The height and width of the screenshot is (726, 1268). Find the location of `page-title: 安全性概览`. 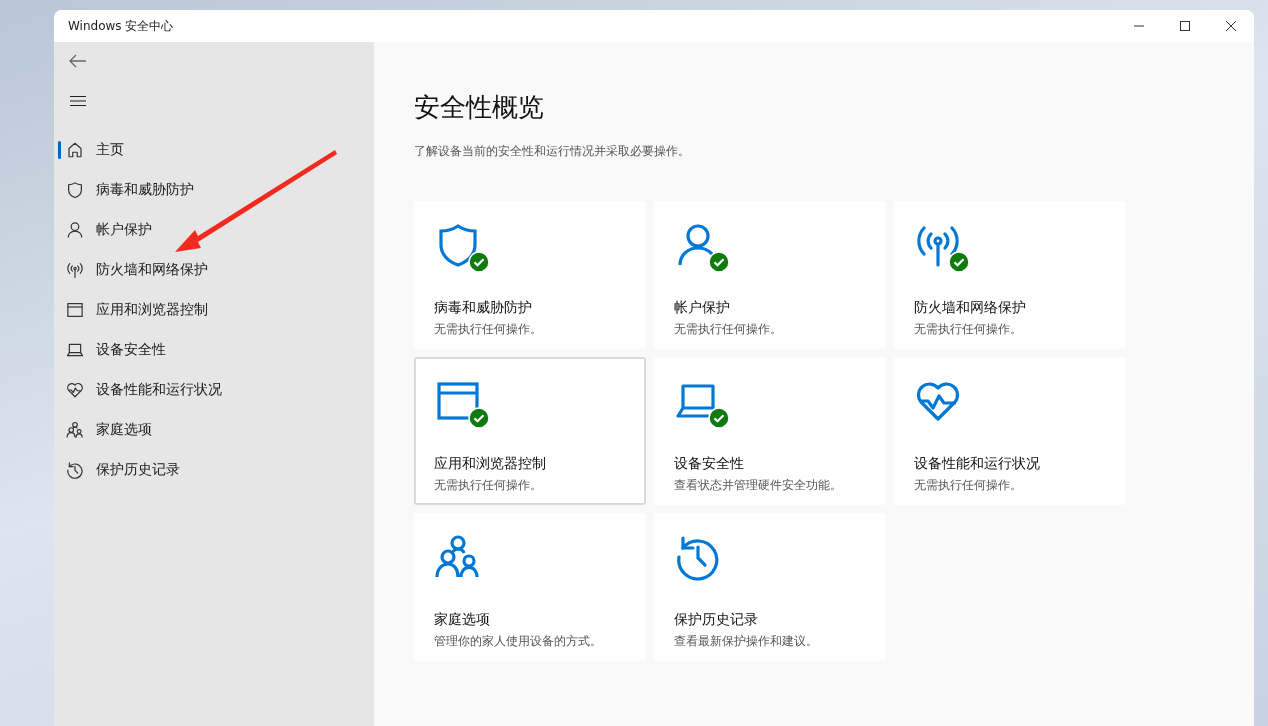

page-title: 安全性概览 is located at coordinates (479, 107).